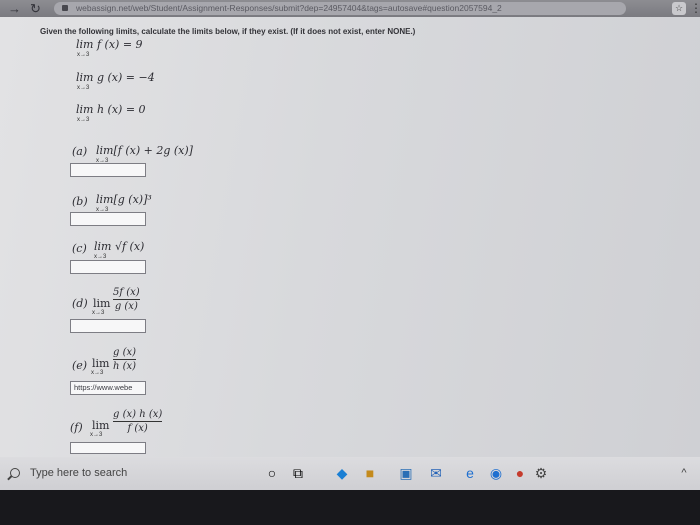 The image size is (700, 525). I want to click on store-icon: ▣, so click(406, 473).